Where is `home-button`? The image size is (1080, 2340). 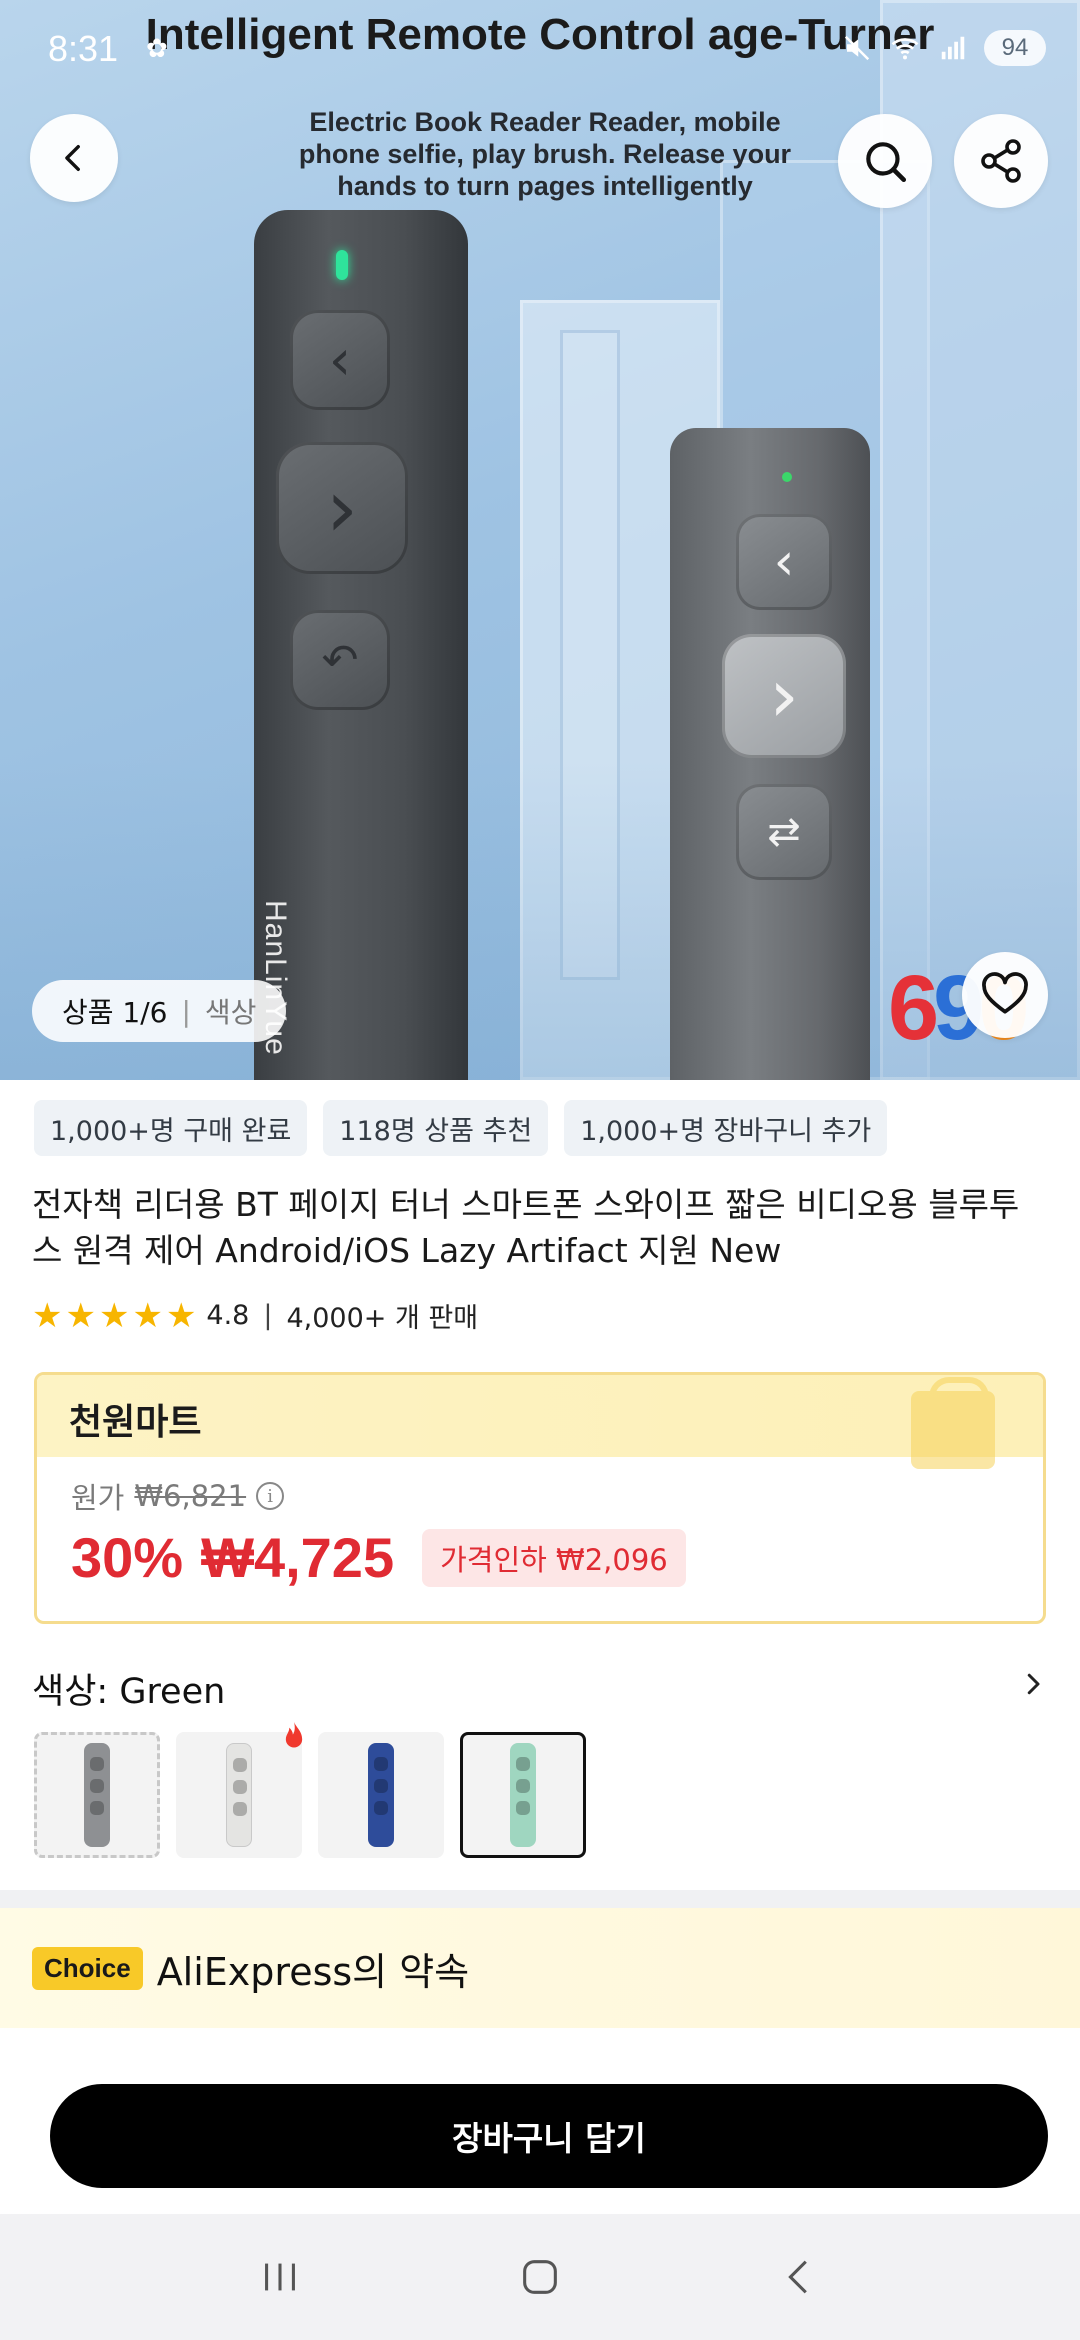 home-button is located at coordinates (540, 2277).